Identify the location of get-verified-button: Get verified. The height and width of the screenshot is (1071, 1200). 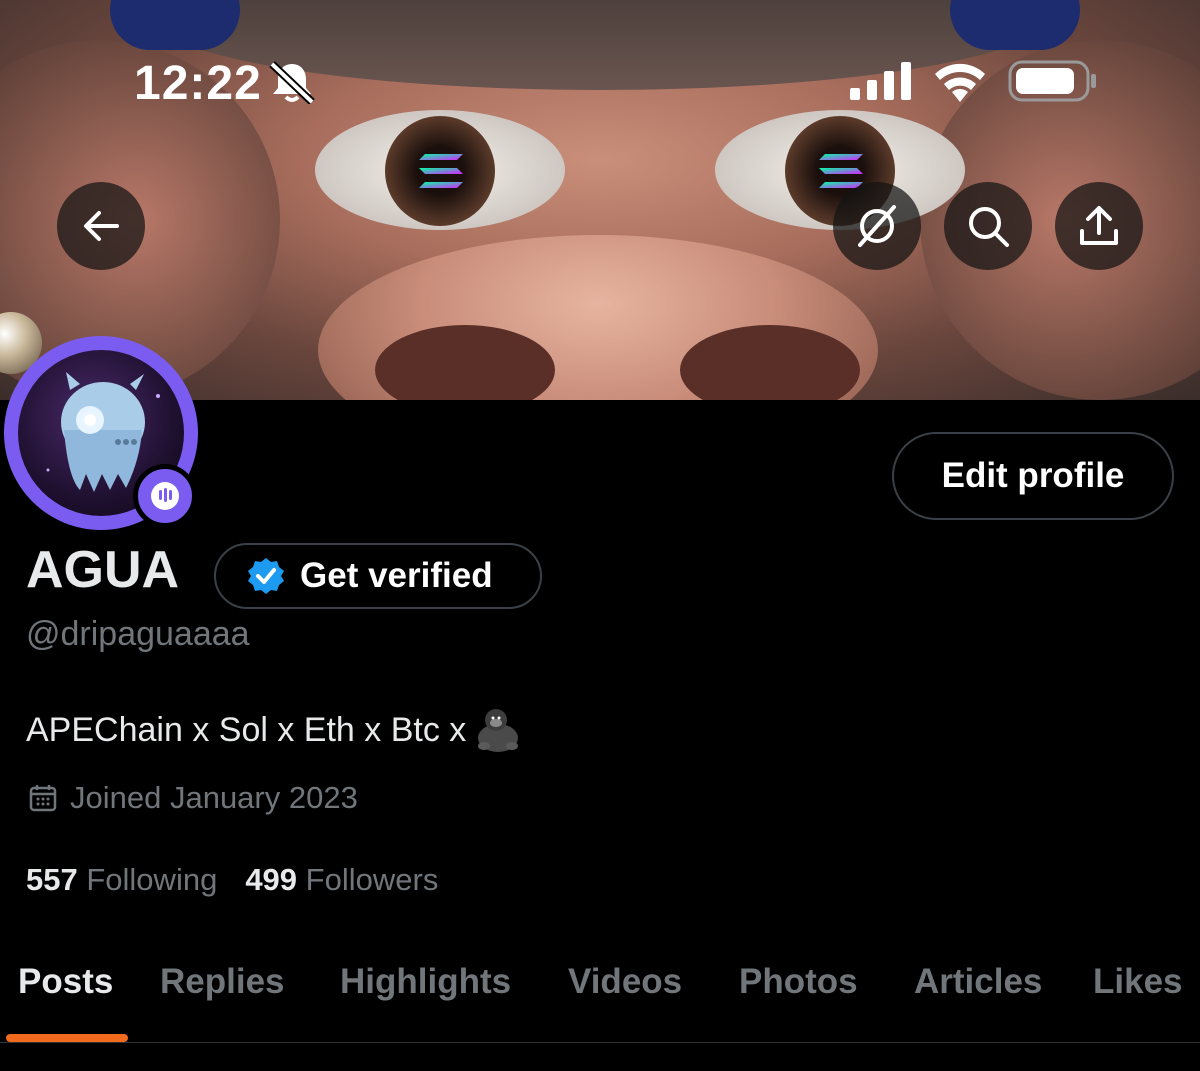
(378, 576).